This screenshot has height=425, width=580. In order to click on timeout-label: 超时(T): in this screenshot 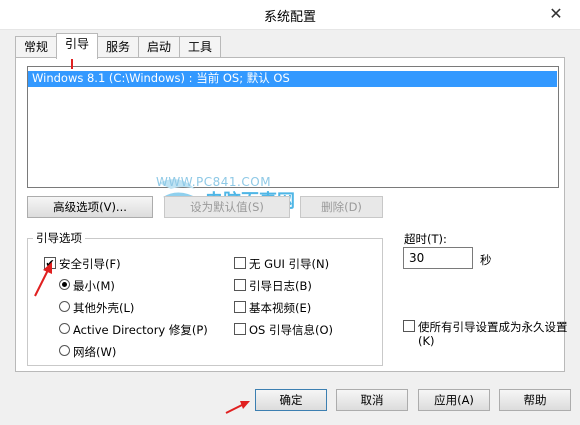, I will do `click(425, 239)`.